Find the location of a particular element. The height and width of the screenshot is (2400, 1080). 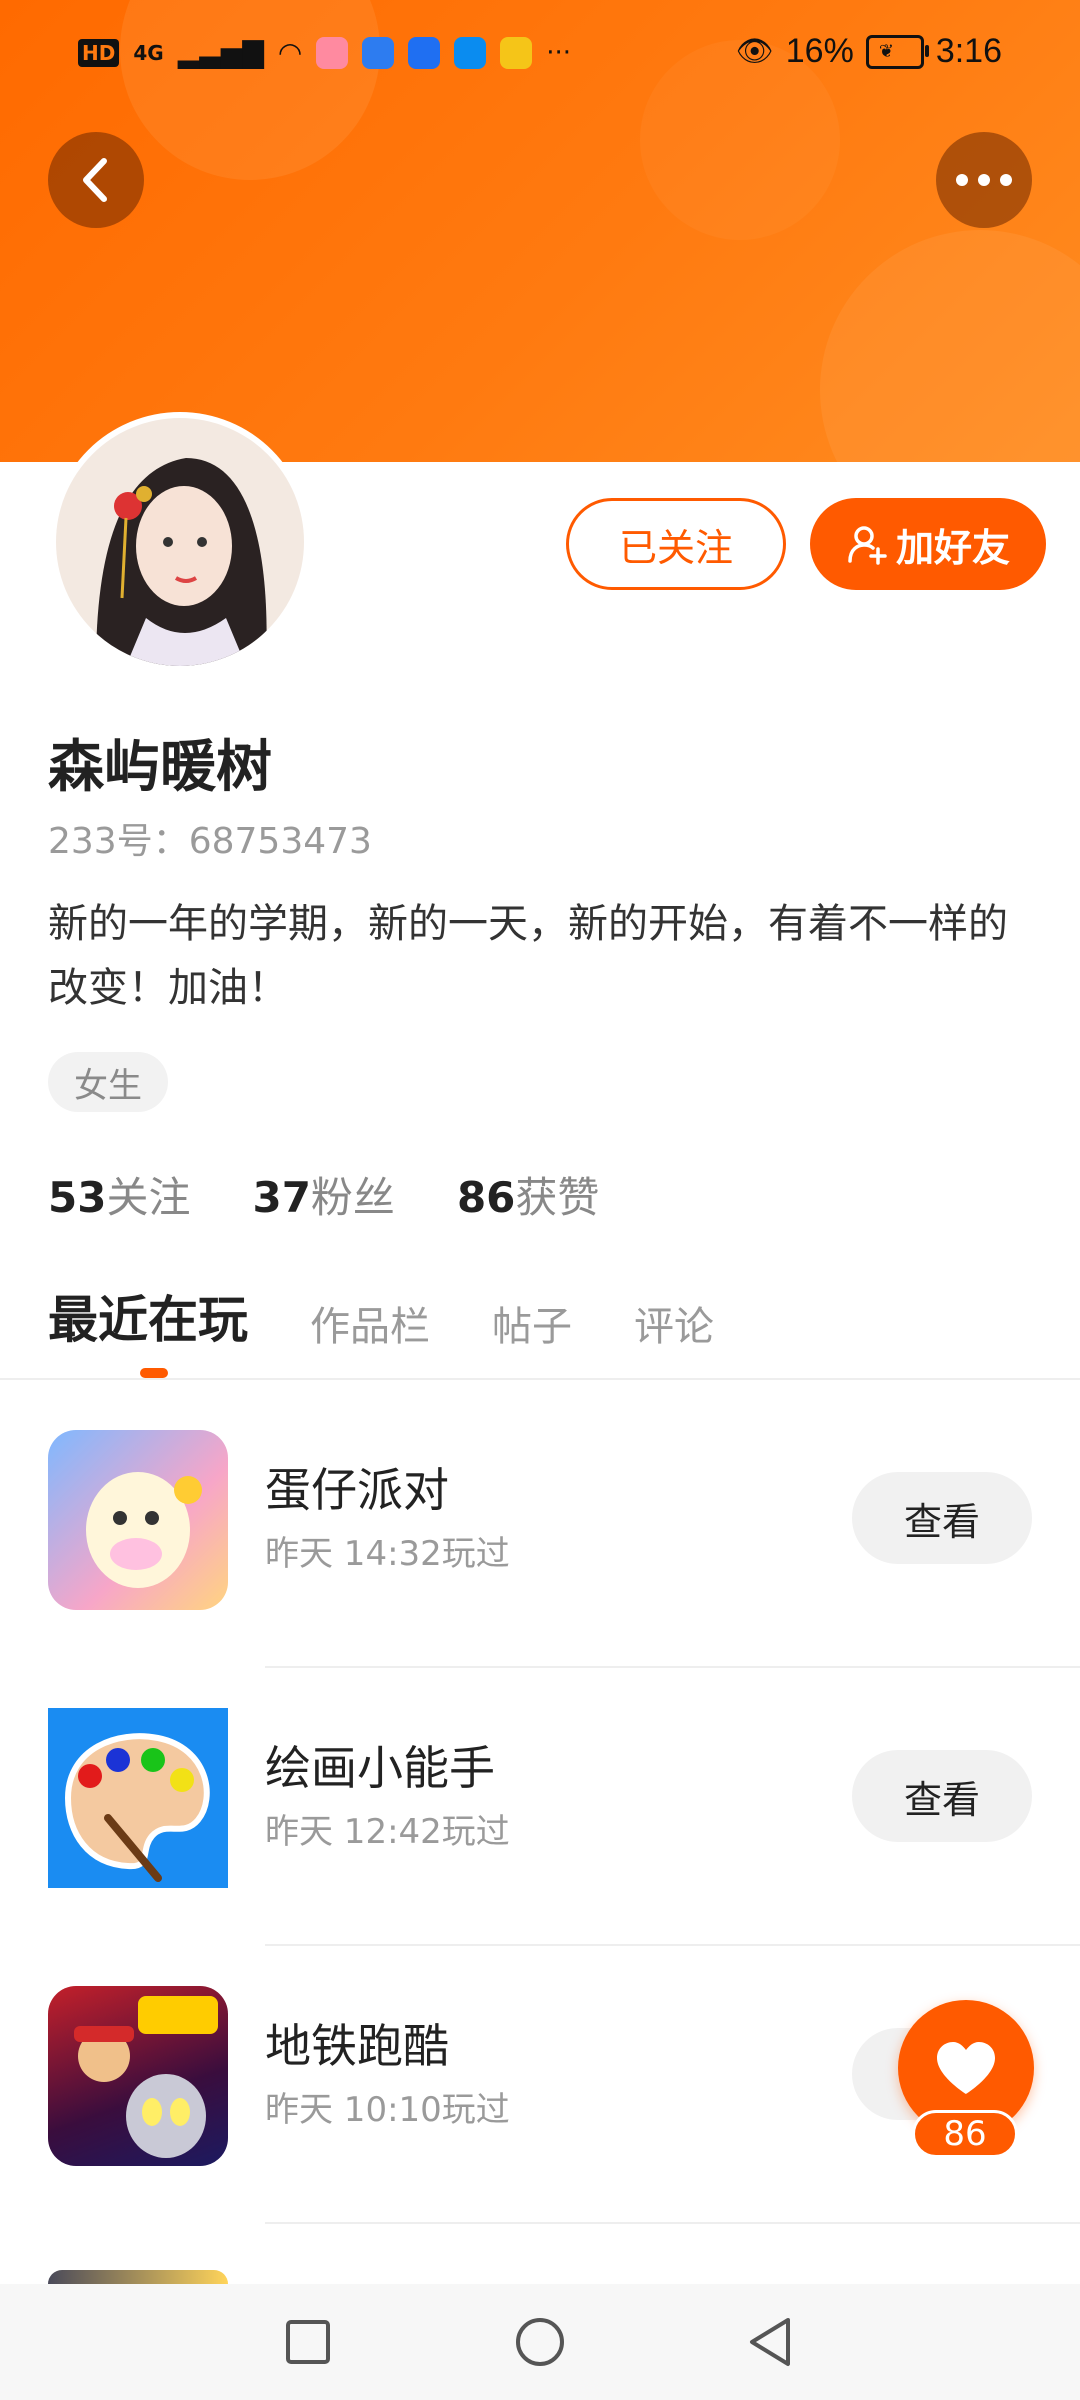

wifi-icon: ◠ is located at coordinates (290, 52).